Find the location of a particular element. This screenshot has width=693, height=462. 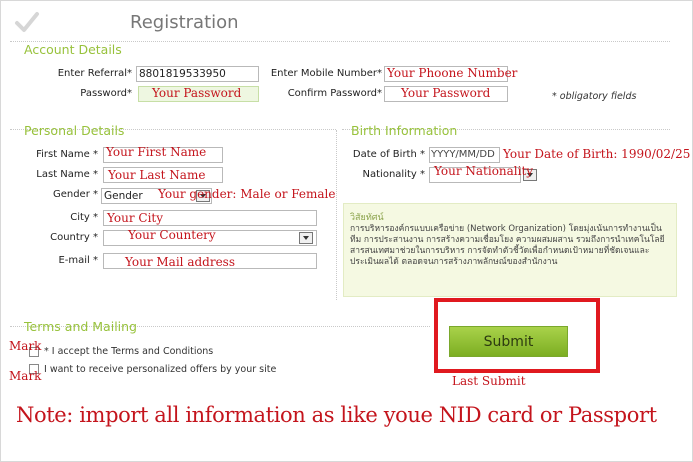

country-chevron-down-icon is located at coordinates (306, 238).